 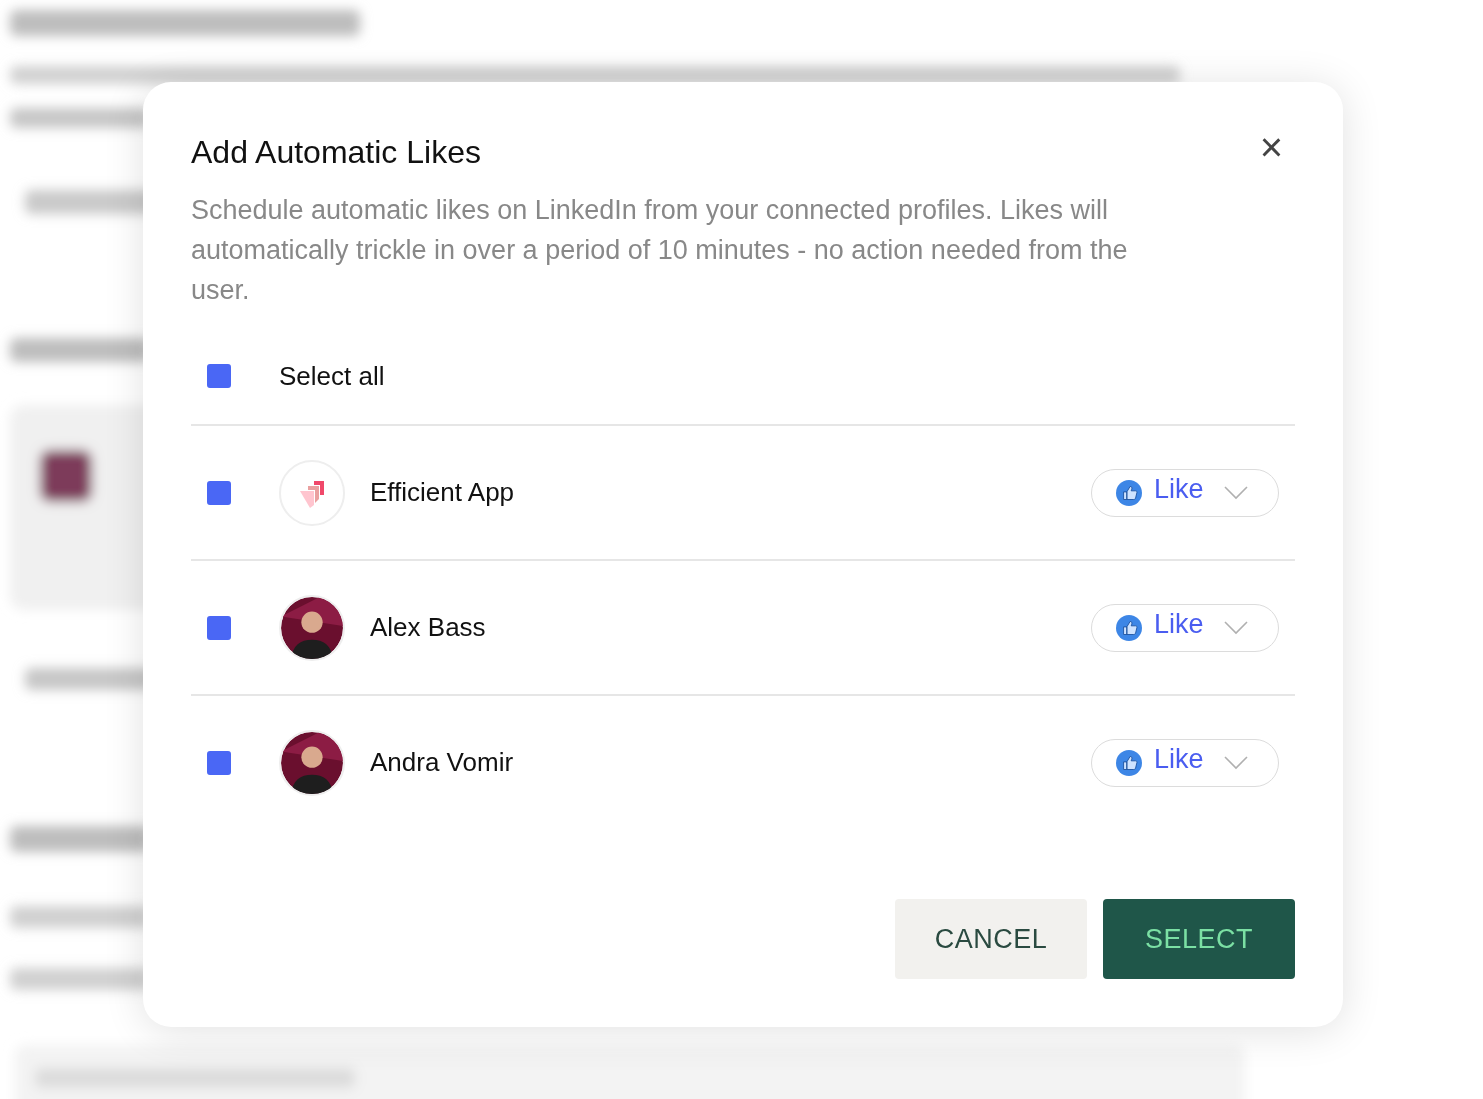 What do you see at coordinates (312, 492) in the screenshot?
I see `app-logo-icon` at bounding box center [312, 492].